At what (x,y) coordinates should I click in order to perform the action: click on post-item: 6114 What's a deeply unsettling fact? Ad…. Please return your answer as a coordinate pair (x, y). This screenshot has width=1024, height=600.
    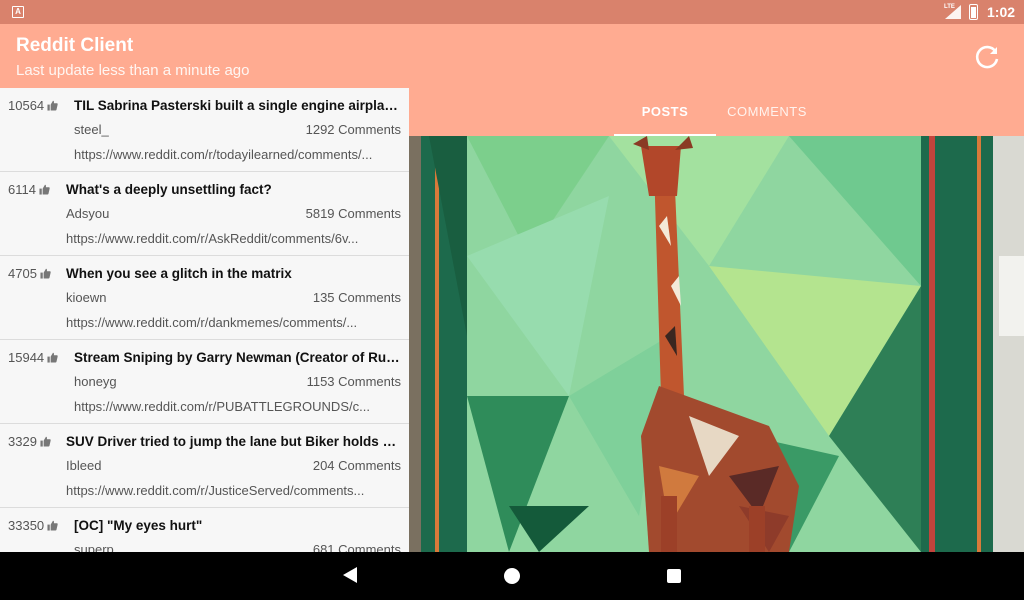
    Looking at the image, I should click on (204, 214).